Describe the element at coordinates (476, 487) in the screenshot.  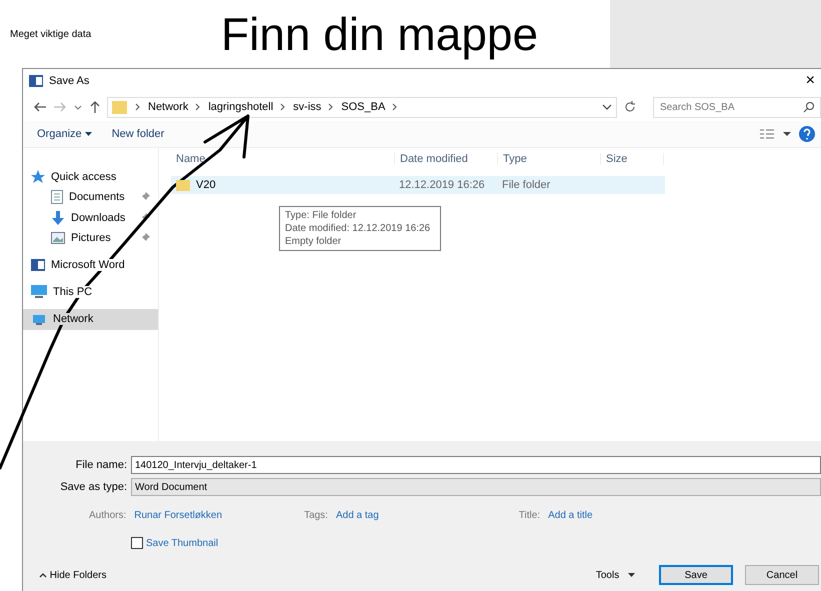
I see `save-type-dropdown: Word Document` at that location.